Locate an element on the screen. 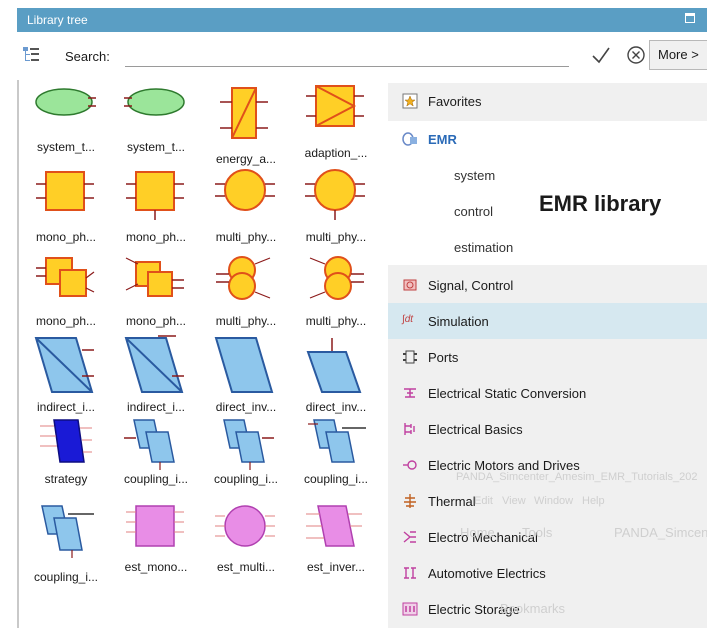 This screenshot has height=628, width=707. ghost-menu-edit: Edit is located at coordinates (483, 501).